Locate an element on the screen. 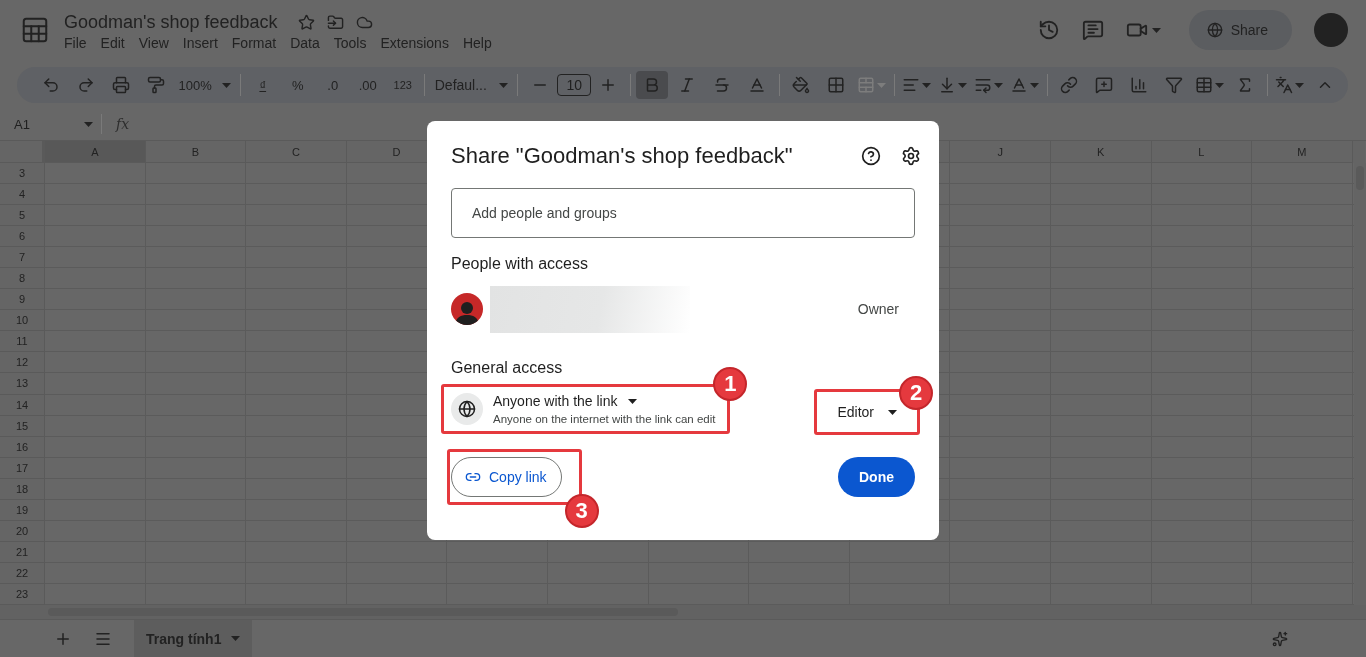  row-number: 16 is located at coordinates (22, 447).